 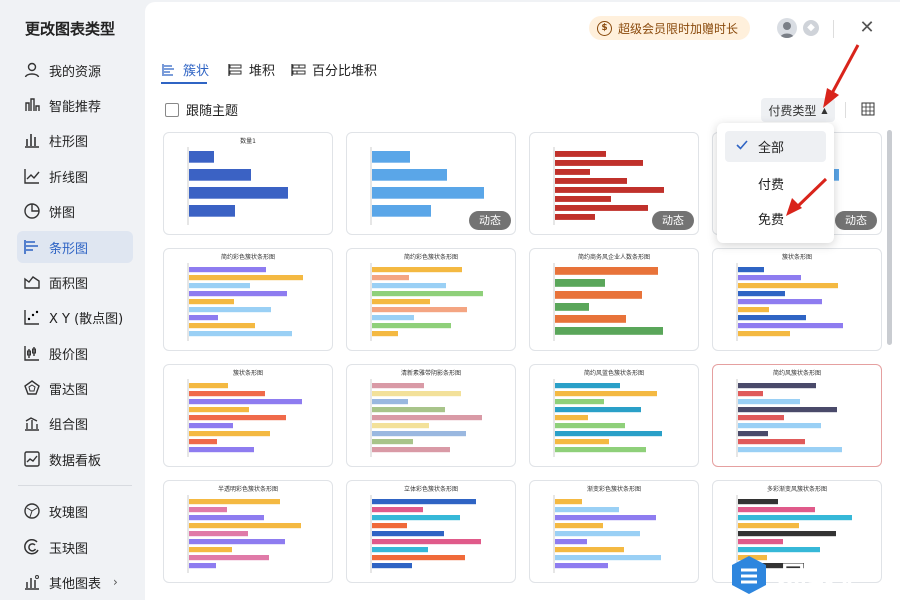 I want to click on follow-theme-label: 跟随主题, so click(x=212, y=111).